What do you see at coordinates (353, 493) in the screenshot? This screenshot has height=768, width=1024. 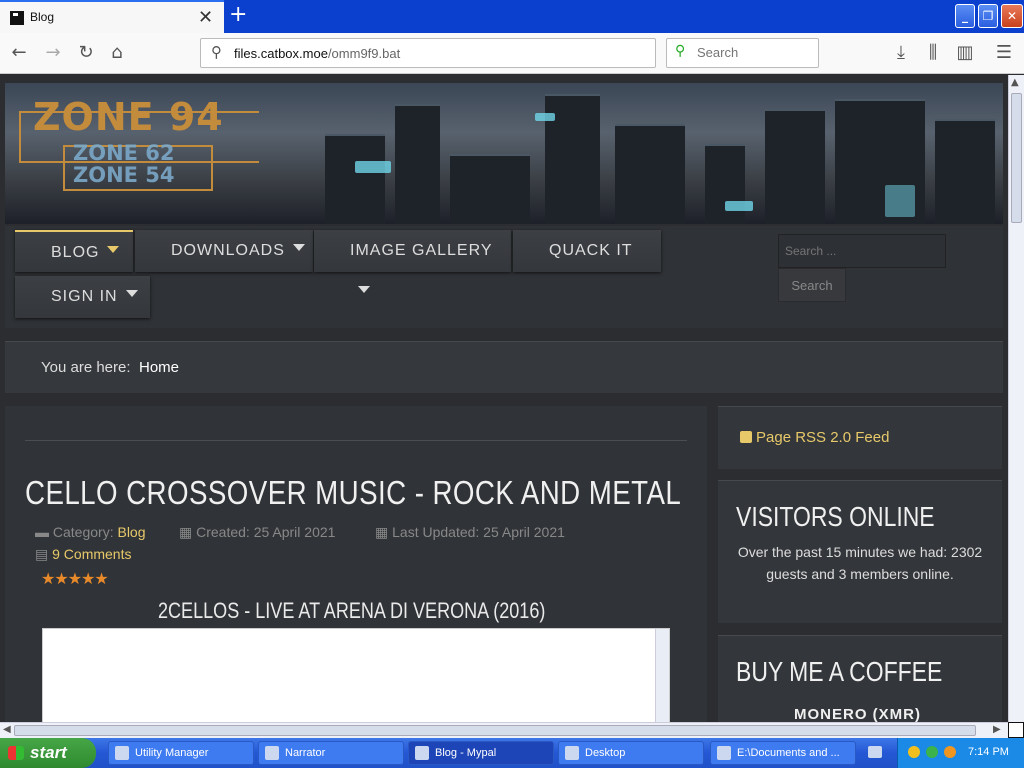 I see `article-title: CELLO CROSSOVER MUSIC - ROCK AND METAL` at bounding box center [353, 493].